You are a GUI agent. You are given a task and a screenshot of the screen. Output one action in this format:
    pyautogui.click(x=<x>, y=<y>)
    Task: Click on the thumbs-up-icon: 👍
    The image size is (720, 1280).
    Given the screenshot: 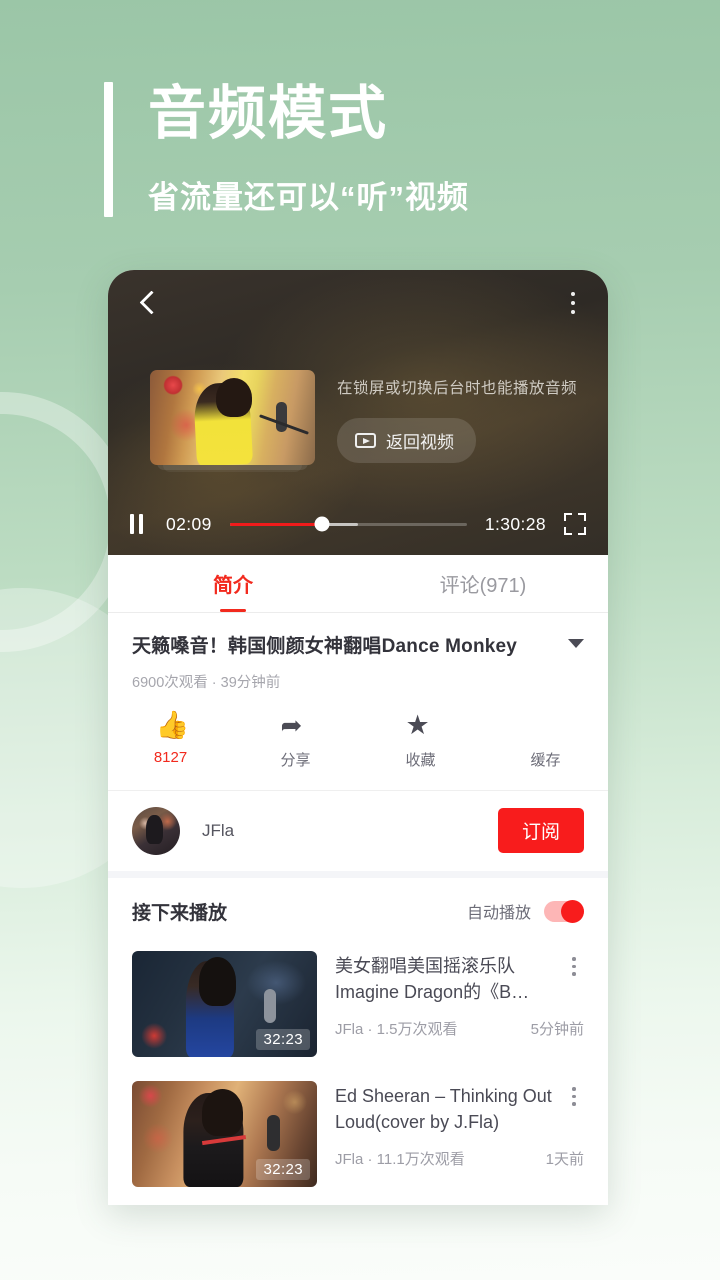 What is the action you would take?
    pyautogui.click(x=172, y=724)
    